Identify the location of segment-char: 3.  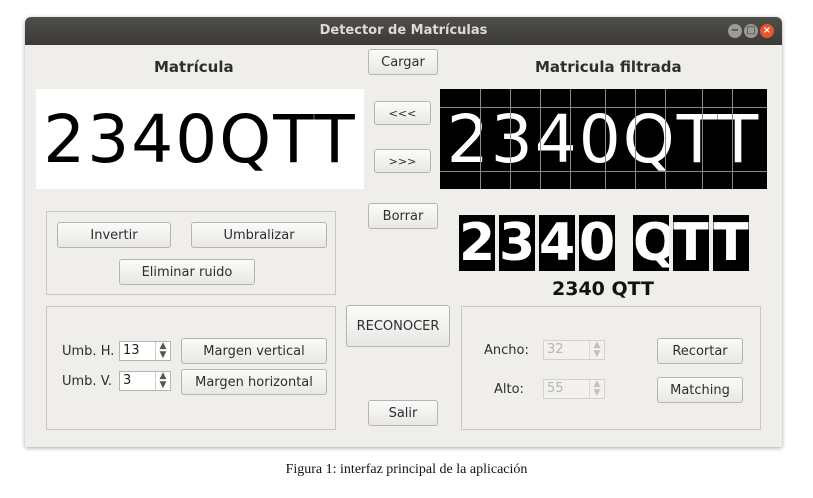
(517, 243).